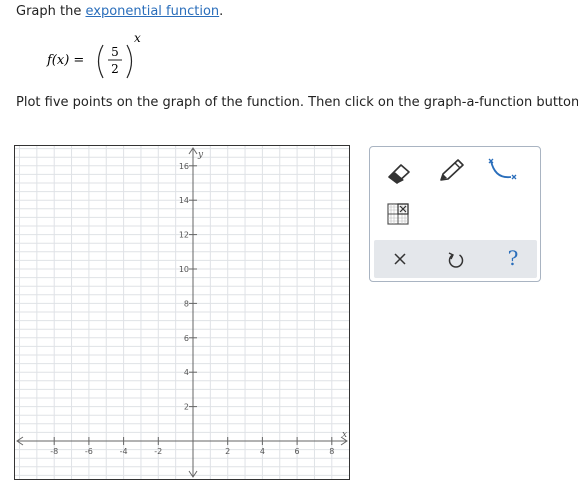 This screenshot has width=578, height=496. What do you see at coordinates (51, 11) in the screenshot?
I see `prompt-lead: Graph the` at bounding box center [51, 11].